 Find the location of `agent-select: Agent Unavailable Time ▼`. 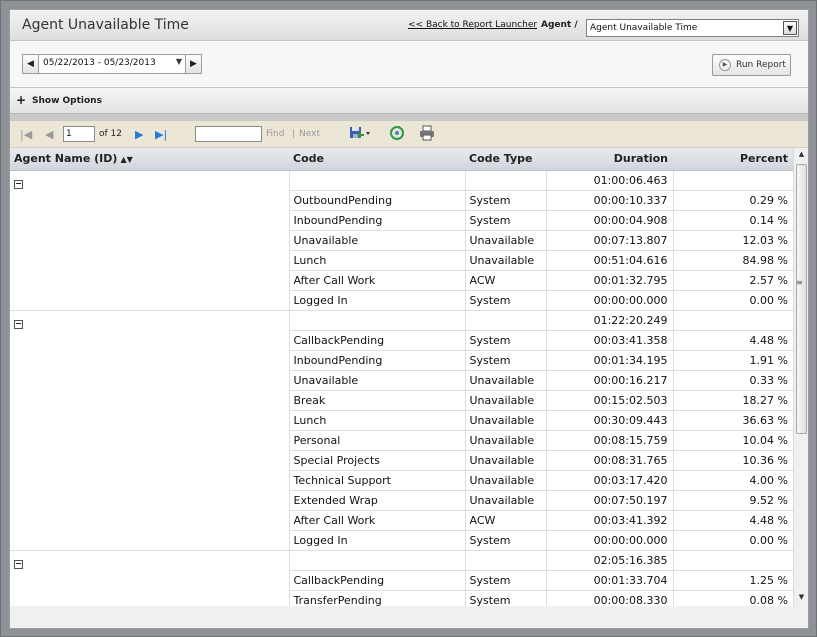

agent-select: Agent Unavailable Time ▼ is located at coordinates (692, 28).